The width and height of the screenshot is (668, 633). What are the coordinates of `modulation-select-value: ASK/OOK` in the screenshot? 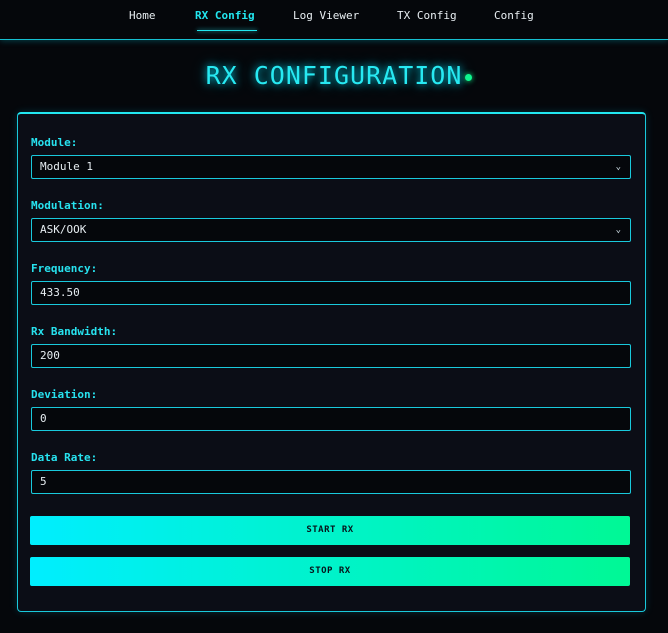 It's located at (63, 229).